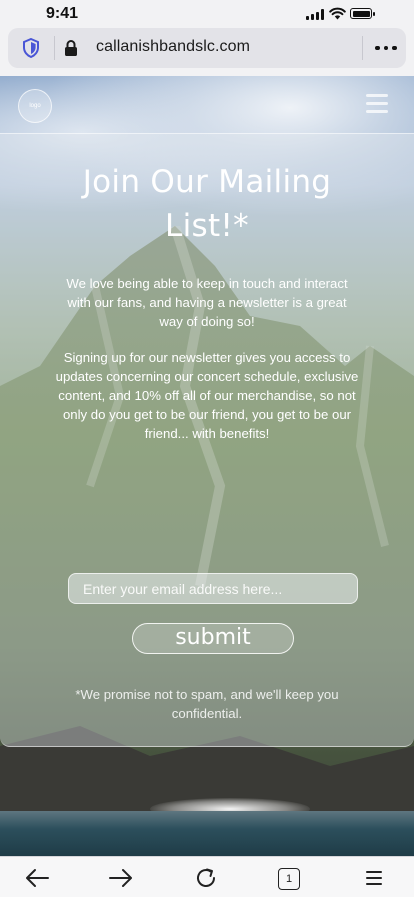 Image resolution: width=414 pixels, height=897 pixels. I want to click on site-logo: logo, so click(35, 106).